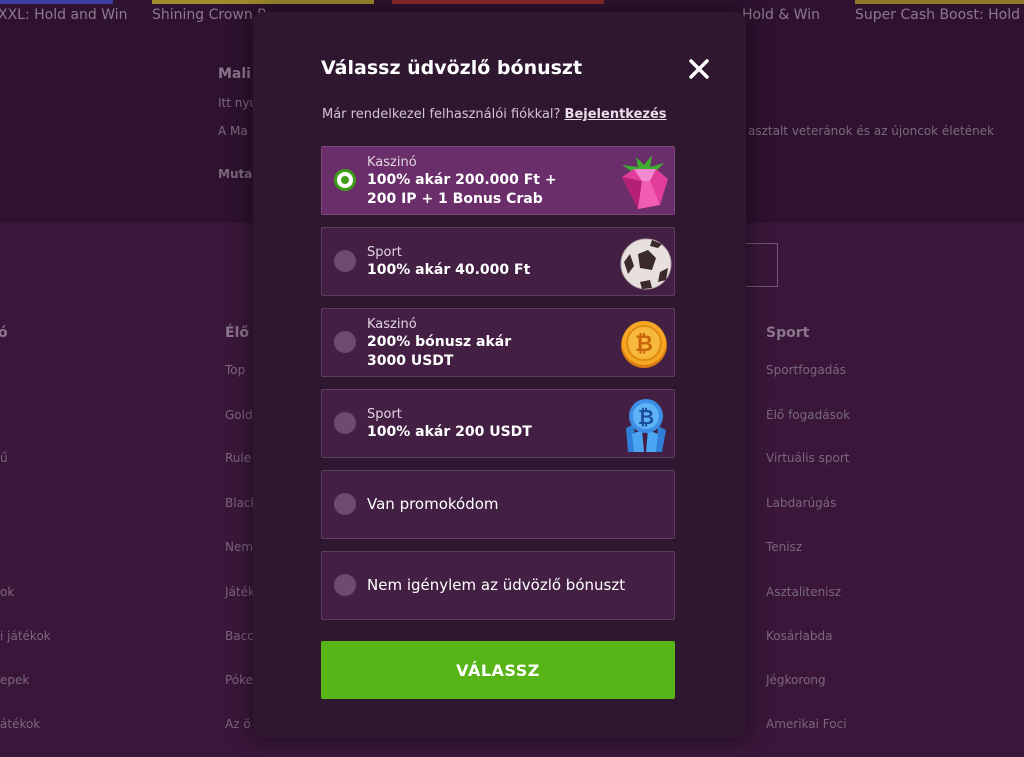 This screenshot has width=1024, height=757. I want to click on footer-heading: ó, so click(4, 333).